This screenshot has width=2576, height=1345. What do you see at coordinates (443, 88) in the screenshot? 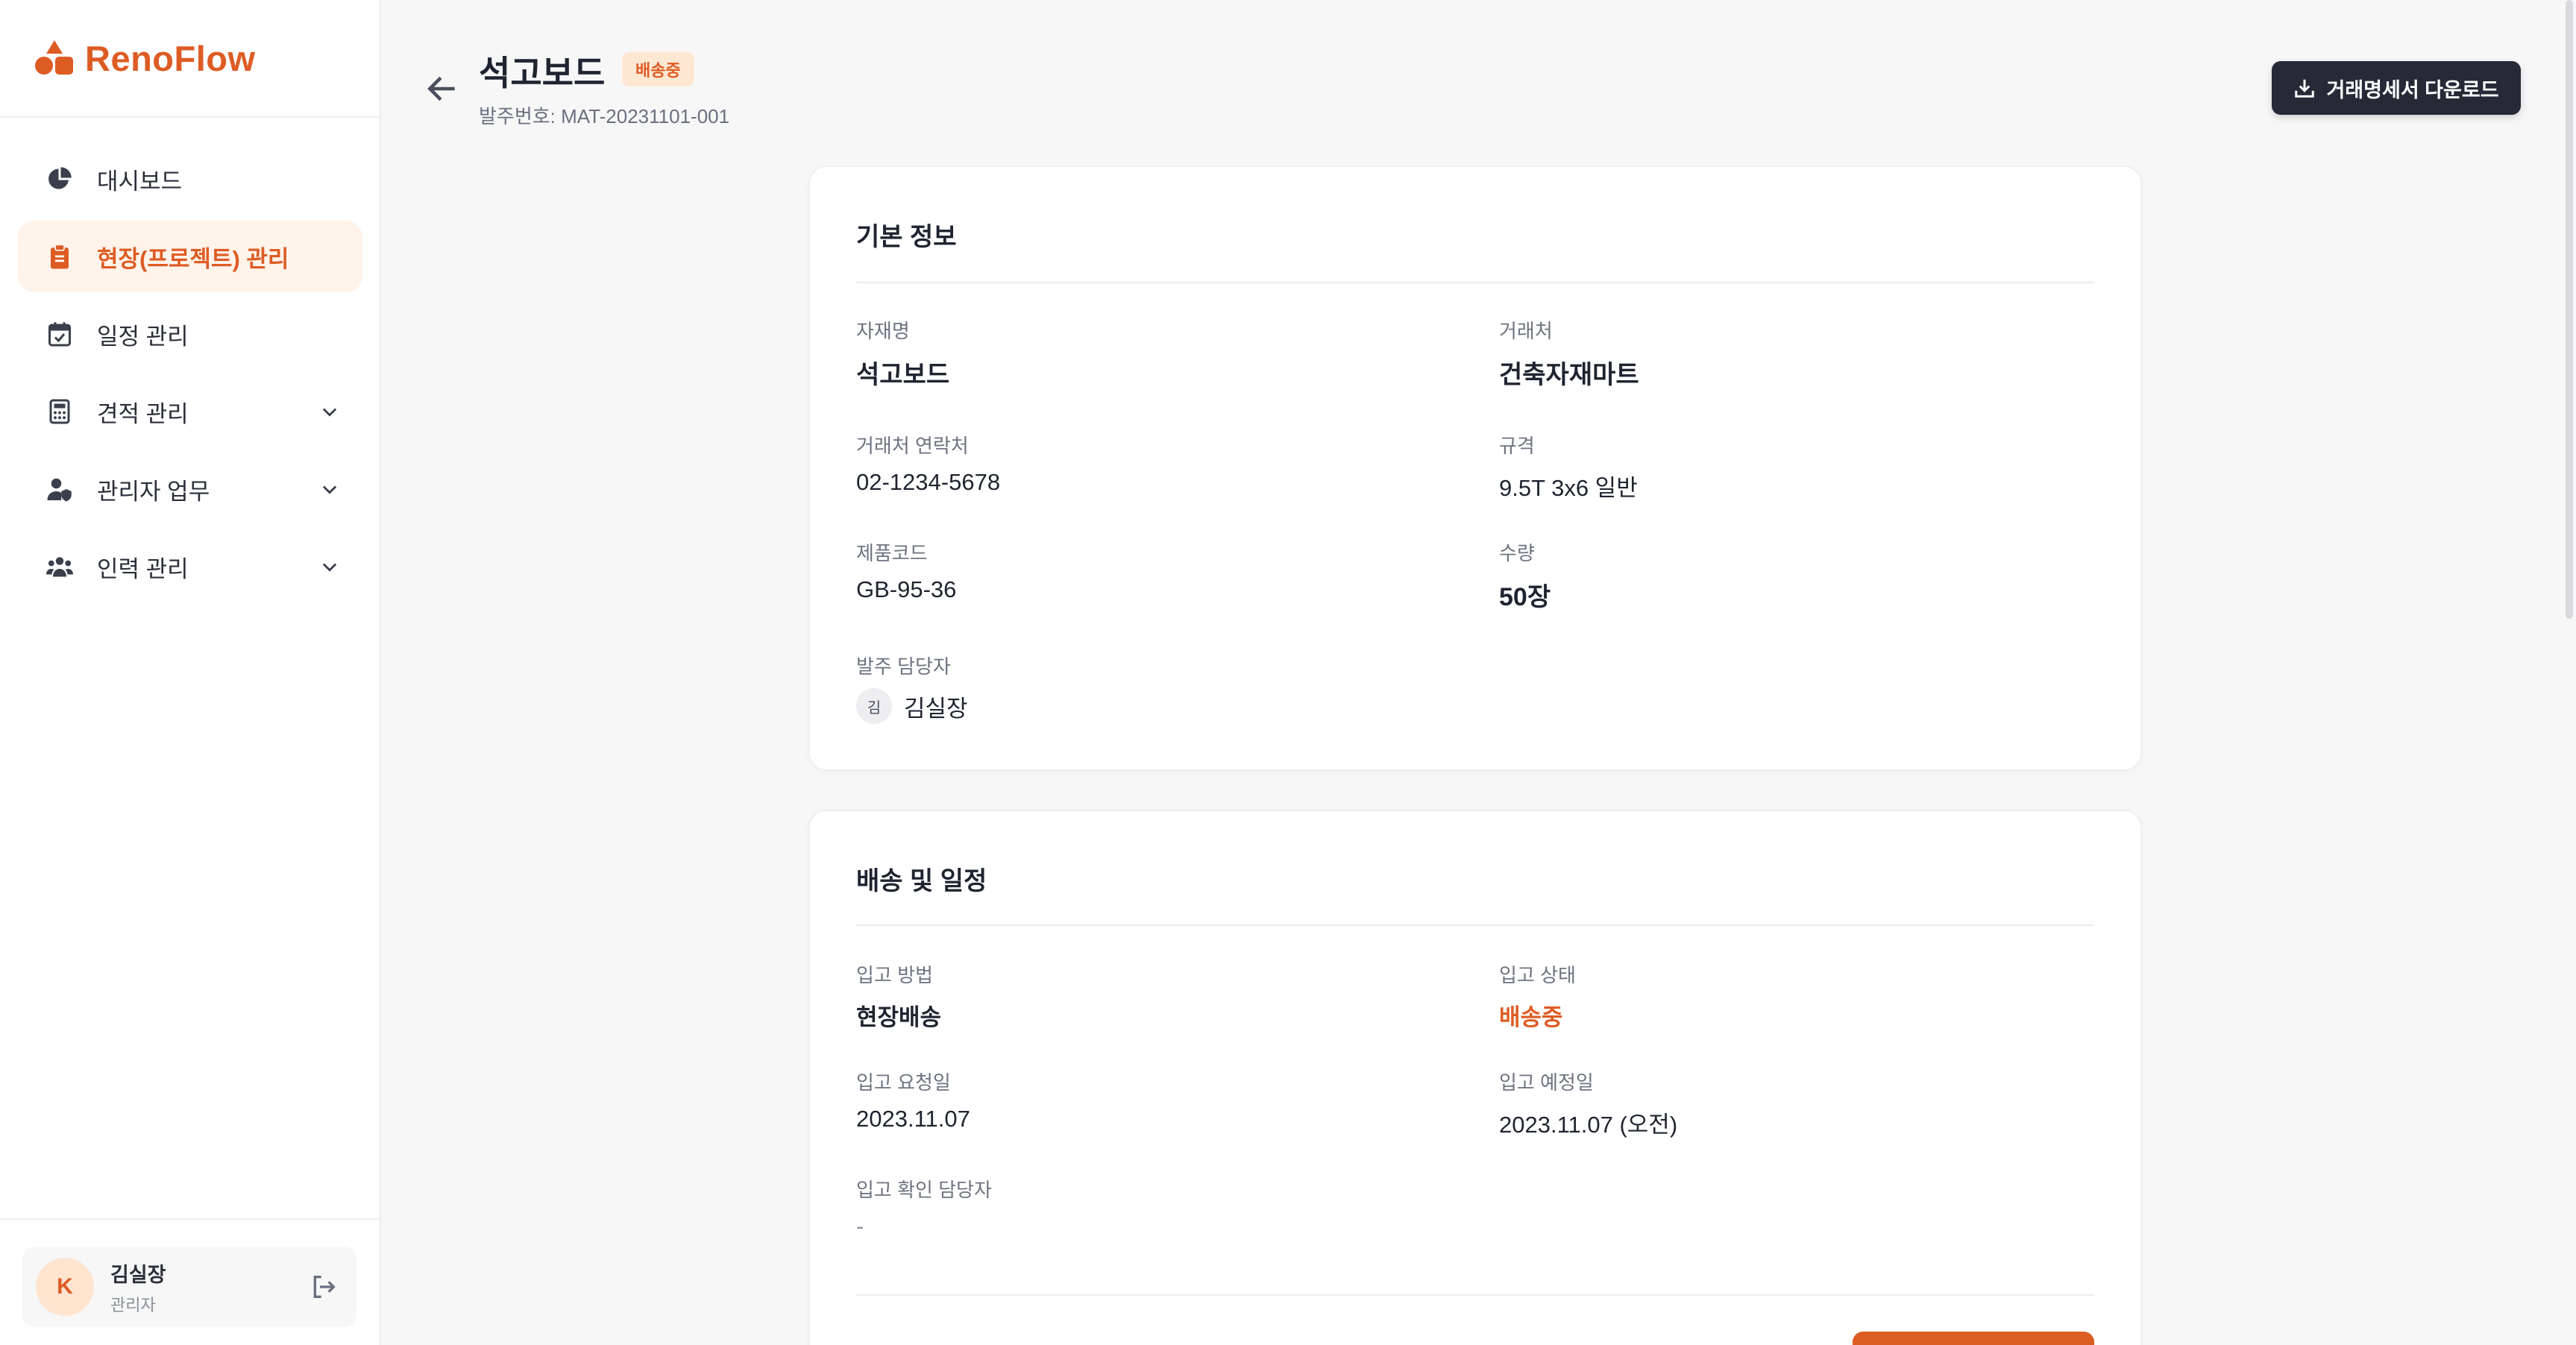
I see `back-arrow-icon` at bounding box center [443, 88].